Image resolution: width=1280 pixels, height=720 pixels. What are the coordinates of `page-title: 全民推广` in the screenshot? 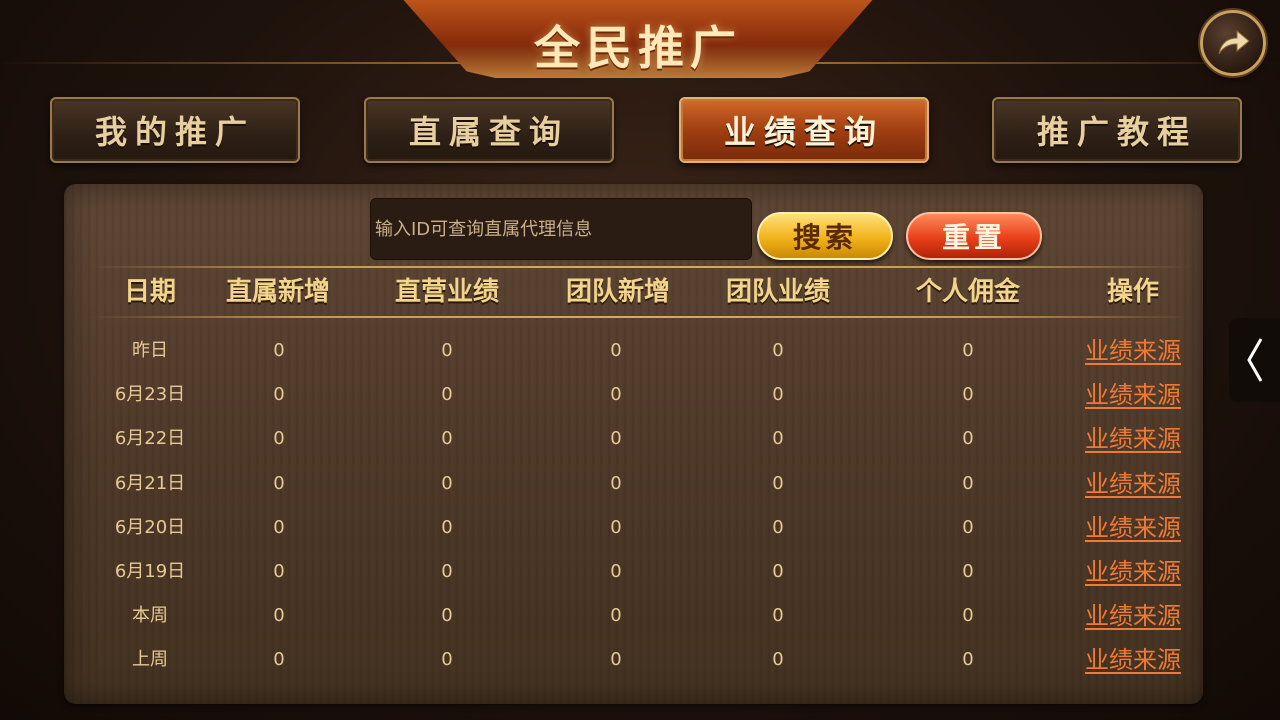 It's located at (638, 48).